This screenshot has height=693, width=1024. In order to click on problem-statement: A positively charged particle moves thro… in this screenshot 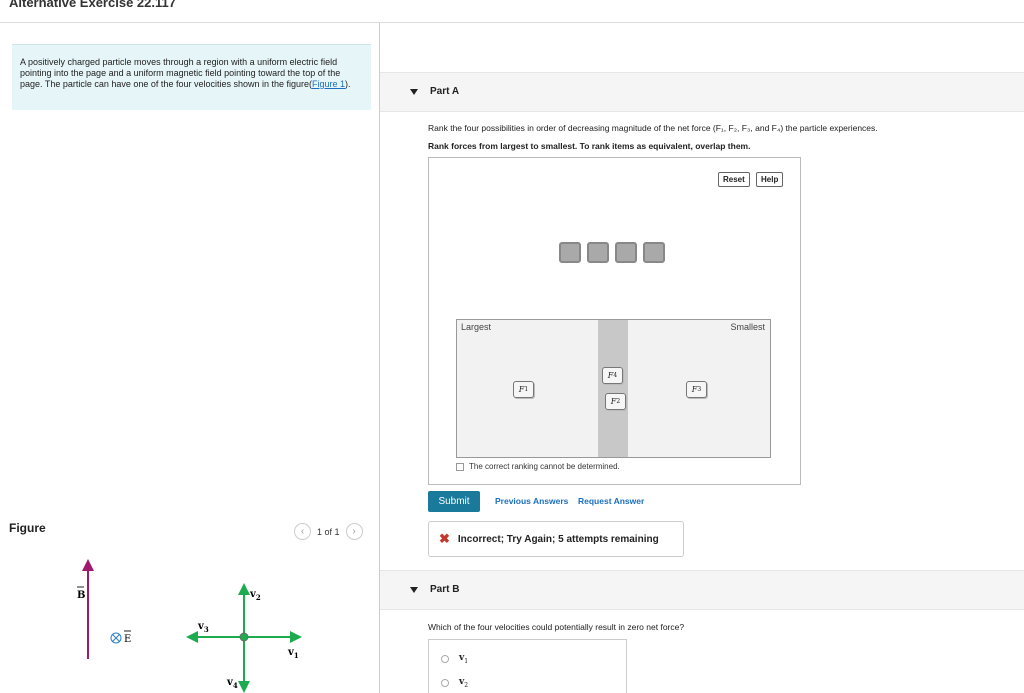, I will do `click(191, 77)`.